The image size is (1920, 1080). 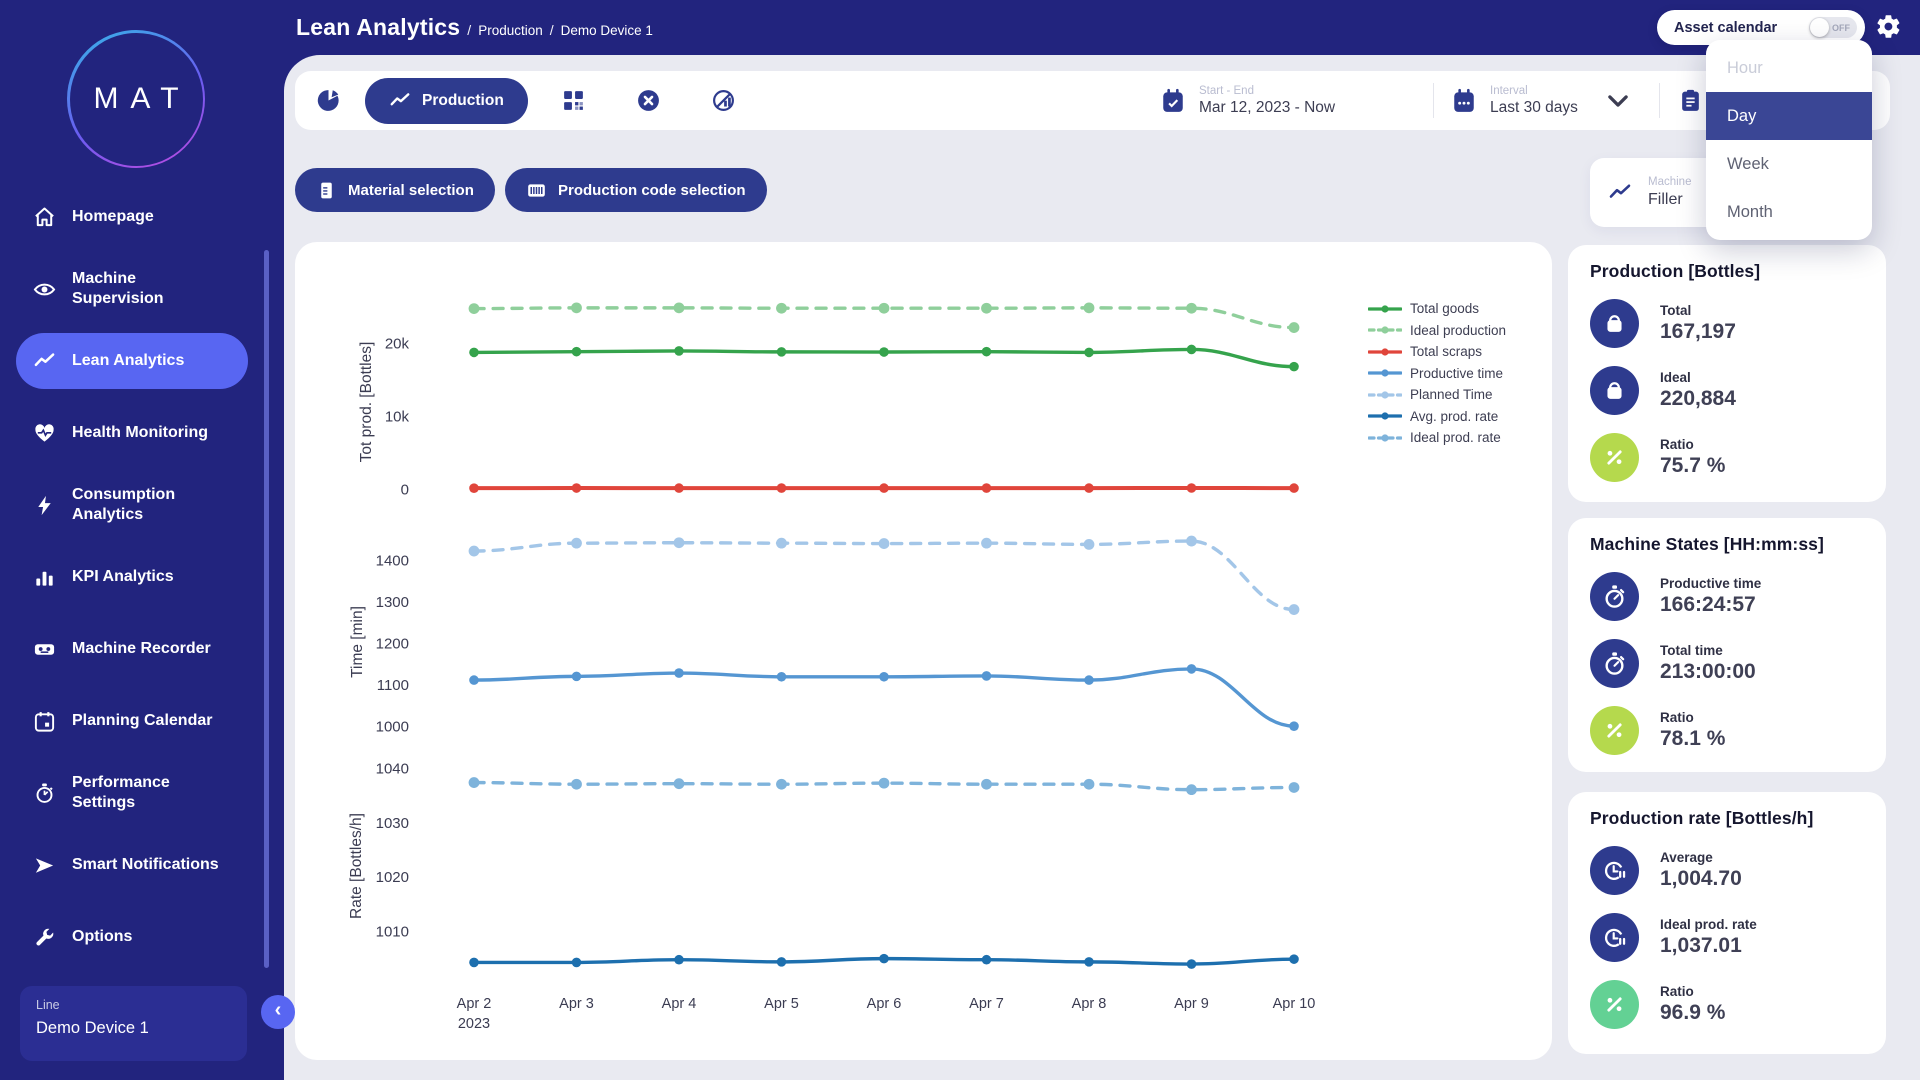 I want to click on legend-item-avg-prod-rate: Avg. prod. rate, so click(x=1437, y=417).